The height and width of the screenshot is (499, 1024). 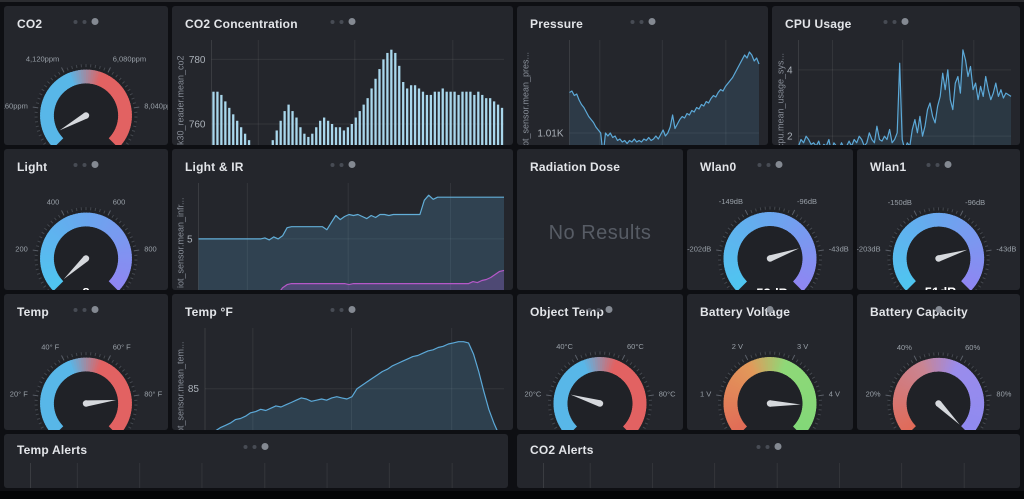 I want to click on svg-text: -51dB, so click(x=938, y=287).